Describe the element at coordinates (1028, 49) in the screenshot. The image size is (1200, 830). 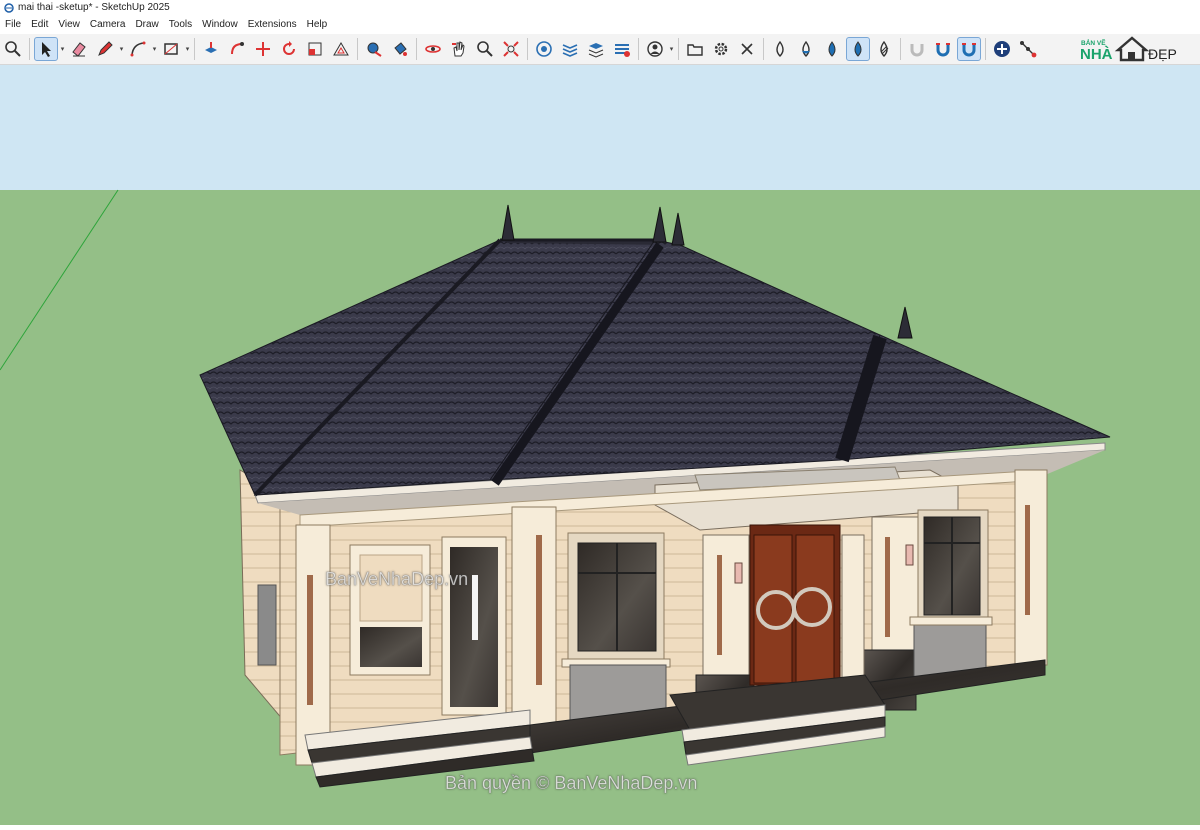
I see `path-nodes-icon` at that location.